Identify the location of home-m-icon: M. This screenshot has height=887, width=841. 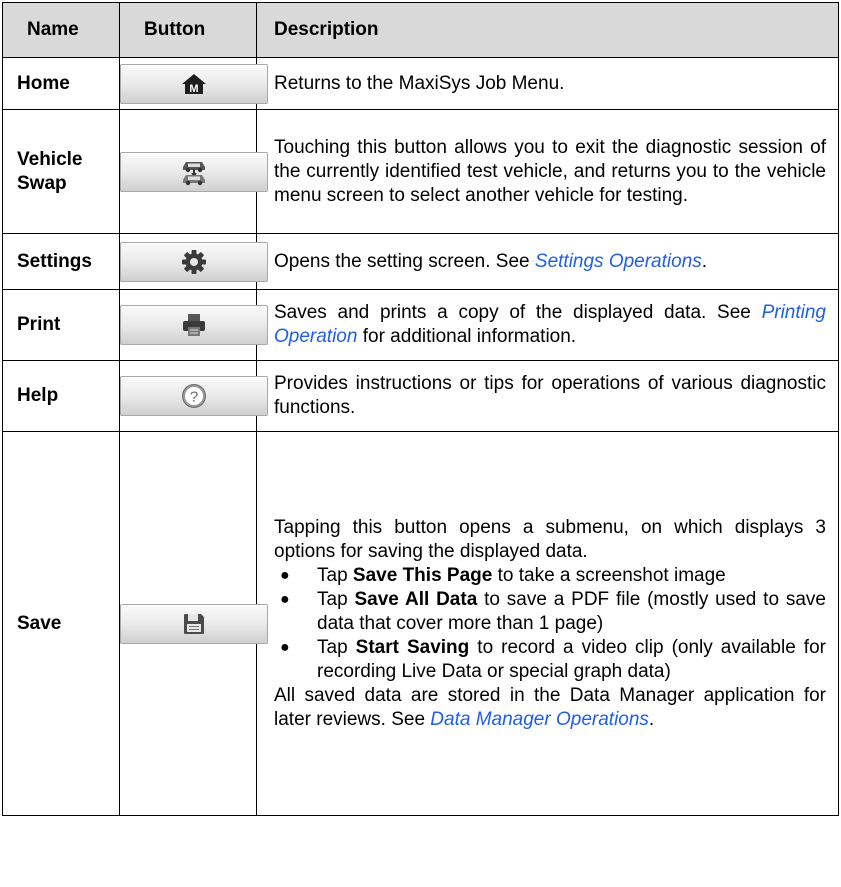
(194, 84).